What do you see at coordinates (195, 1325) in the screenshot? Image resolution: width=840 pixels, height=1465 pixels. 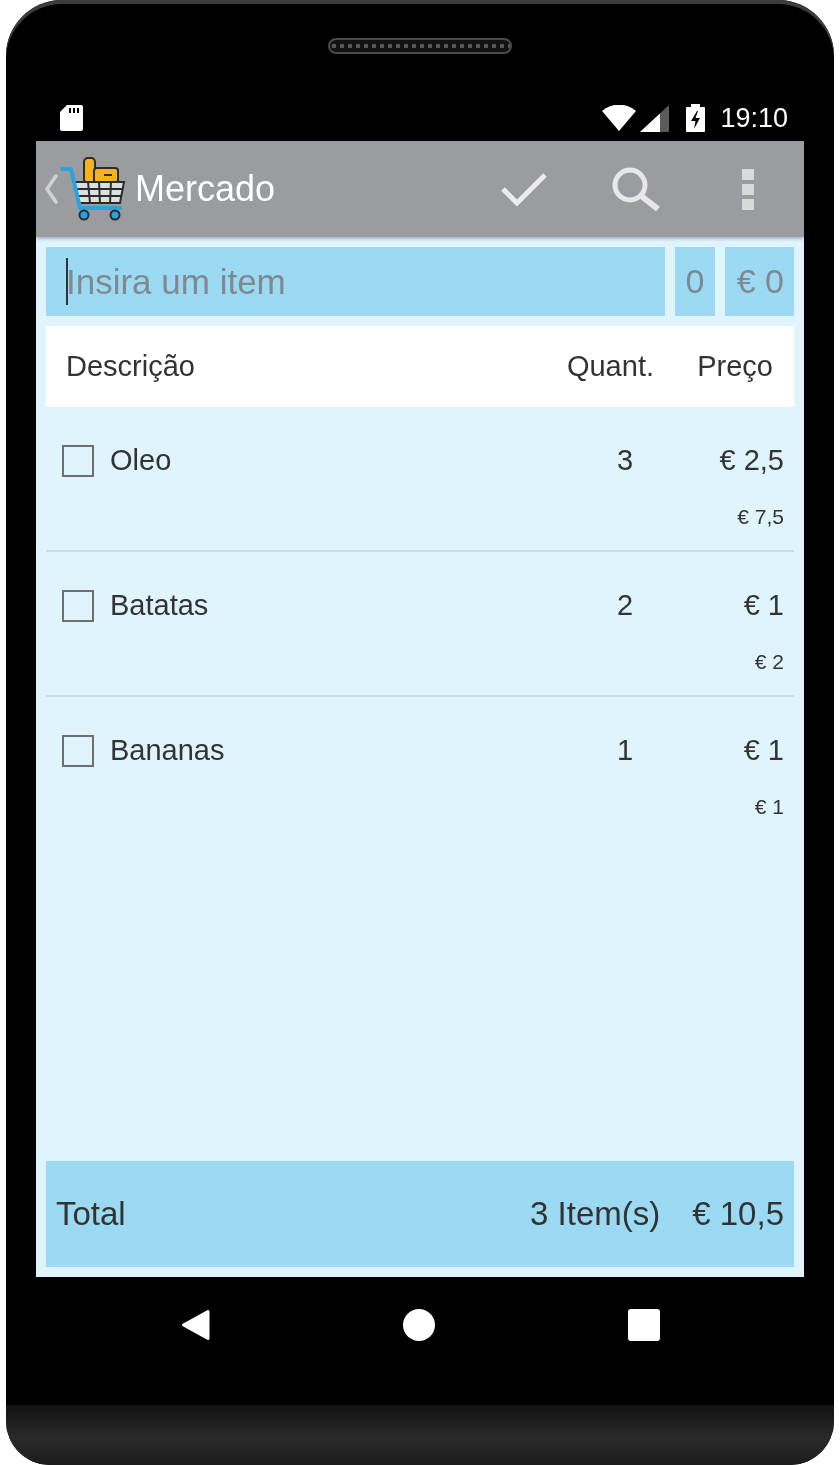 I see `back-icon` at bounding box center [195, 1325].